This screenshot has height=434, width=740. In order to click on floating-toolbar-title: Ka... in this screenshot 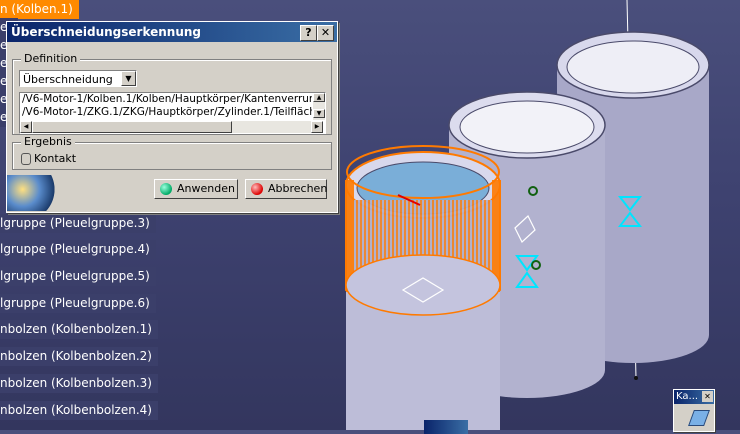, I will do `click(687, 396)`.